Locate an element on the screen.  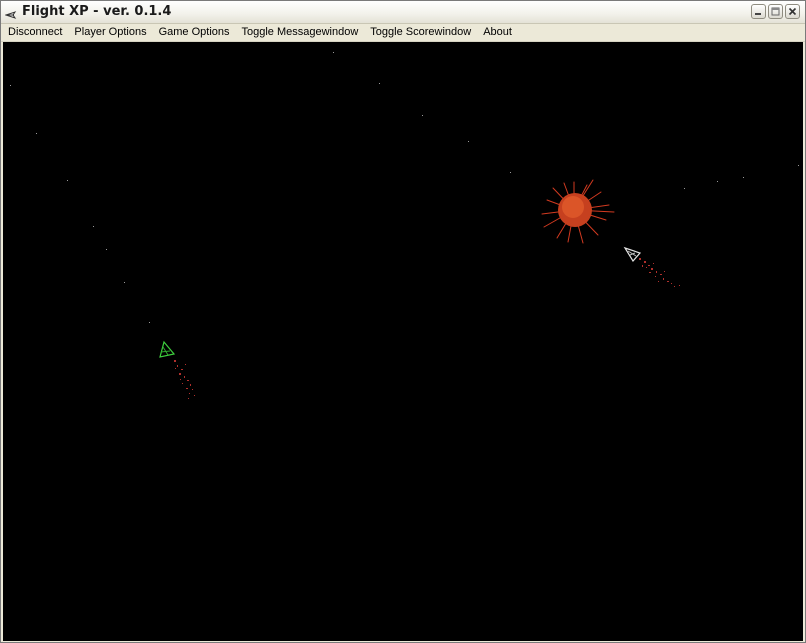
maximize-icon is located at coordinates (775, 11).